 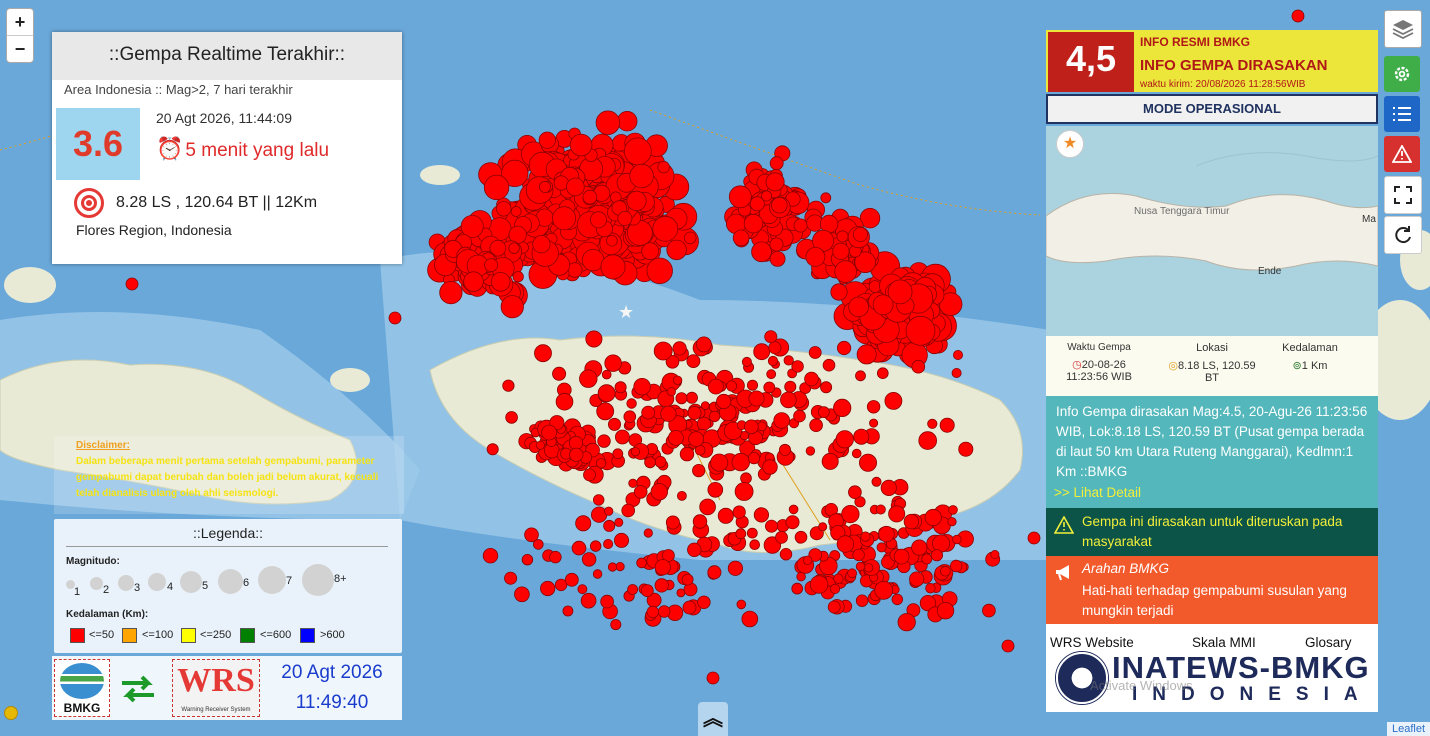 I want to click on star-icon: ★, so click(x=1070, y=144).